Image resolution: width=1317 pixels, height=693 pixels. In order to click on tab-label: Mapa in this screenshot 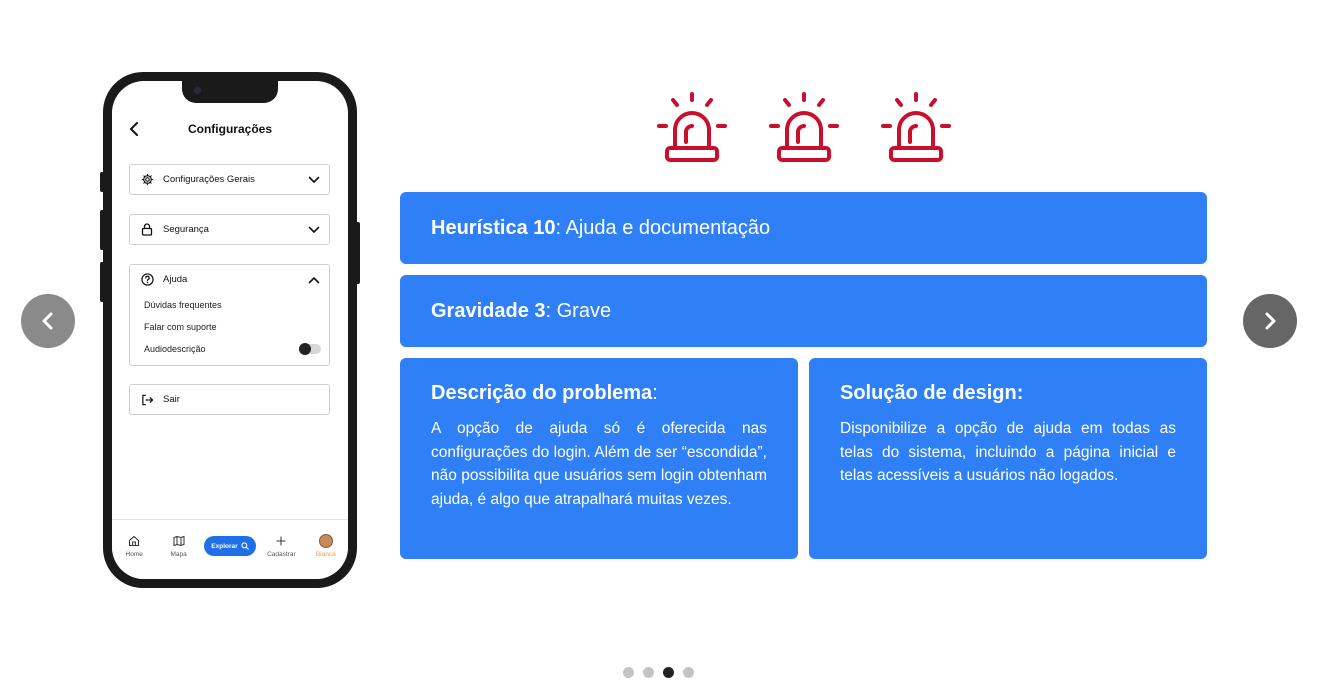, I will do `click(178, 554)`.